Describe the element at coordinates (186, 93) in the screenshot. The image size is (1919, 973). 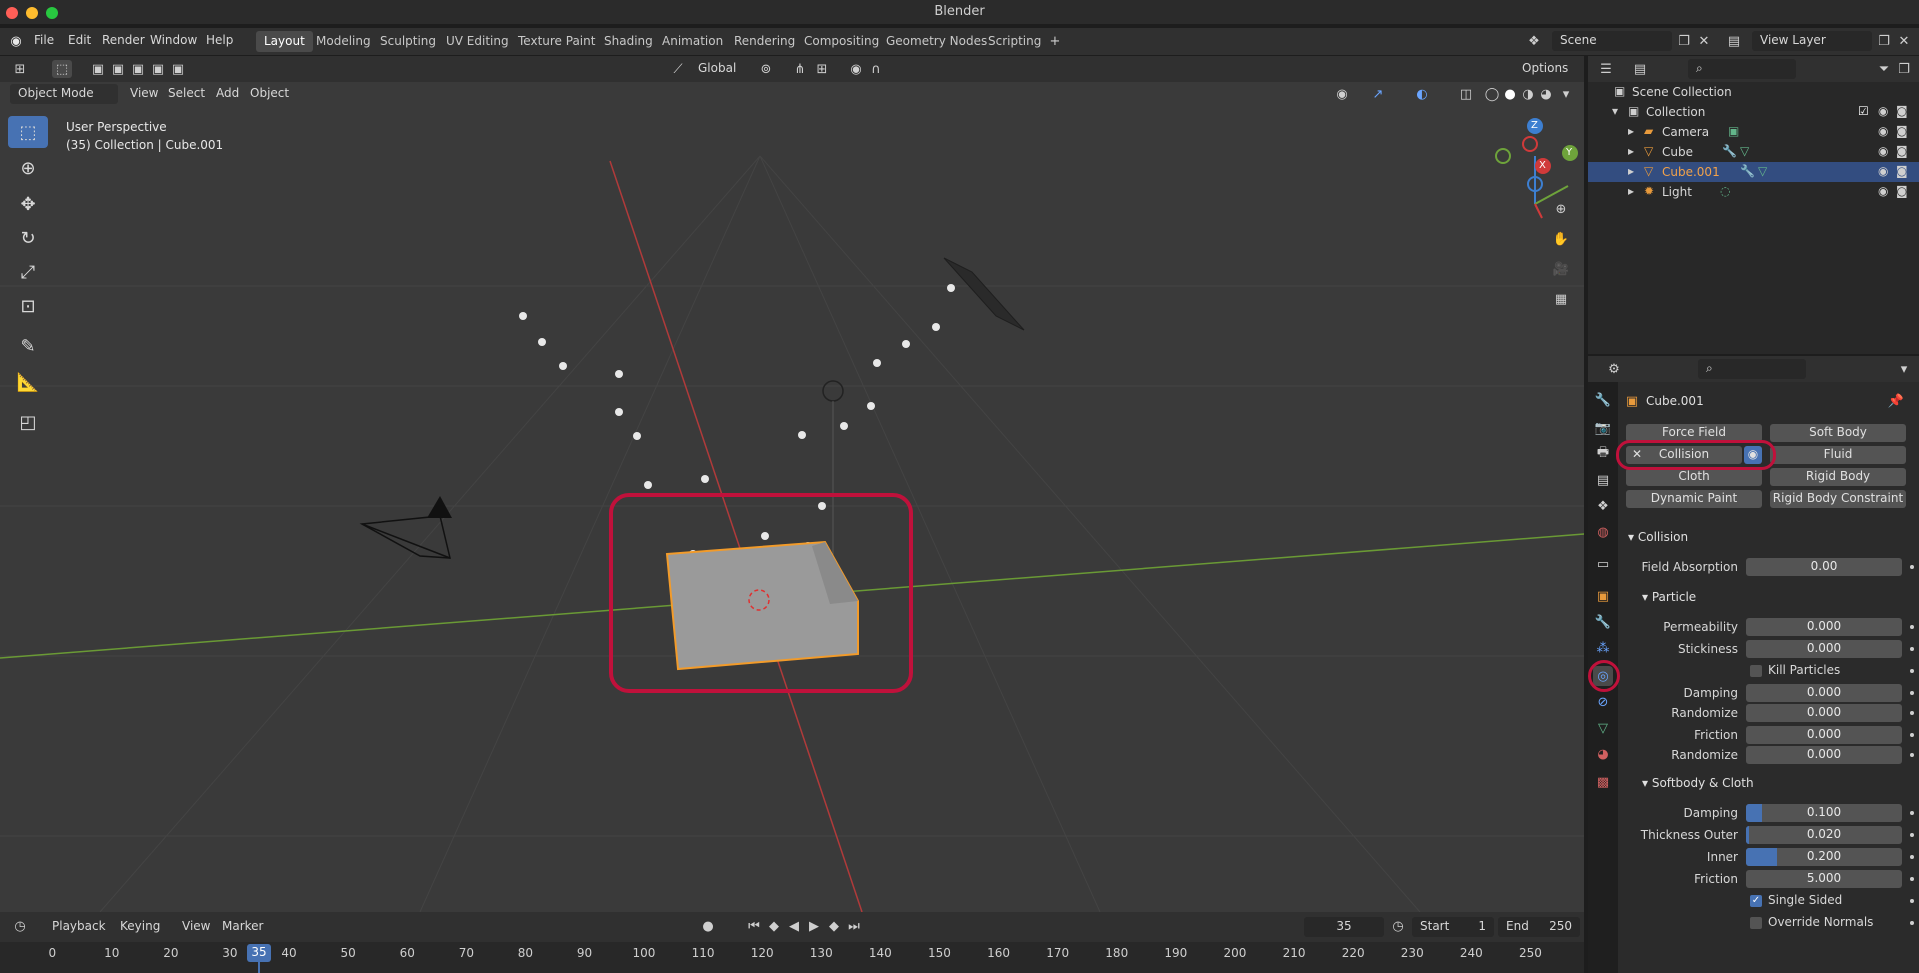
I see `viewport-menu-select: Select` at that location.